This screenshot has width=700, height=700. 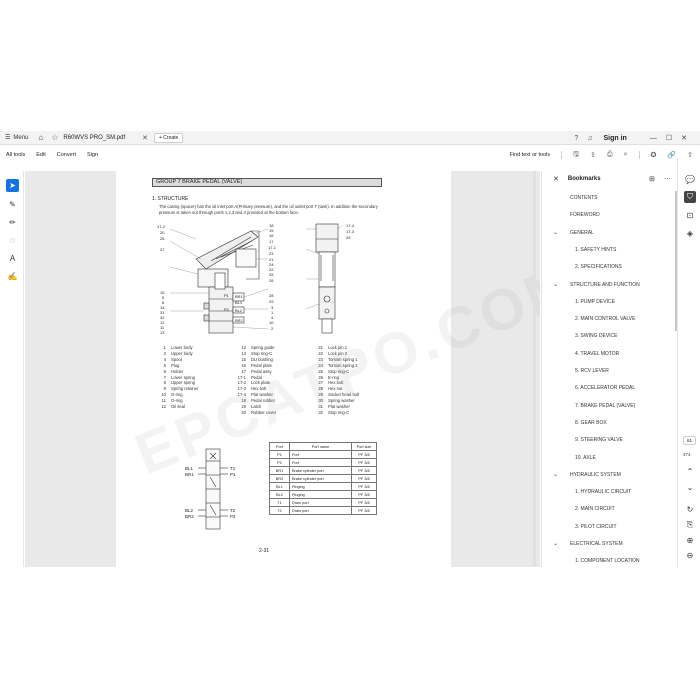 What do you see at coordinates (595, 250) in the screenshot?
I see `bookmark-item: 1. SAFETY HINTS` at bounding box center [595, 250].